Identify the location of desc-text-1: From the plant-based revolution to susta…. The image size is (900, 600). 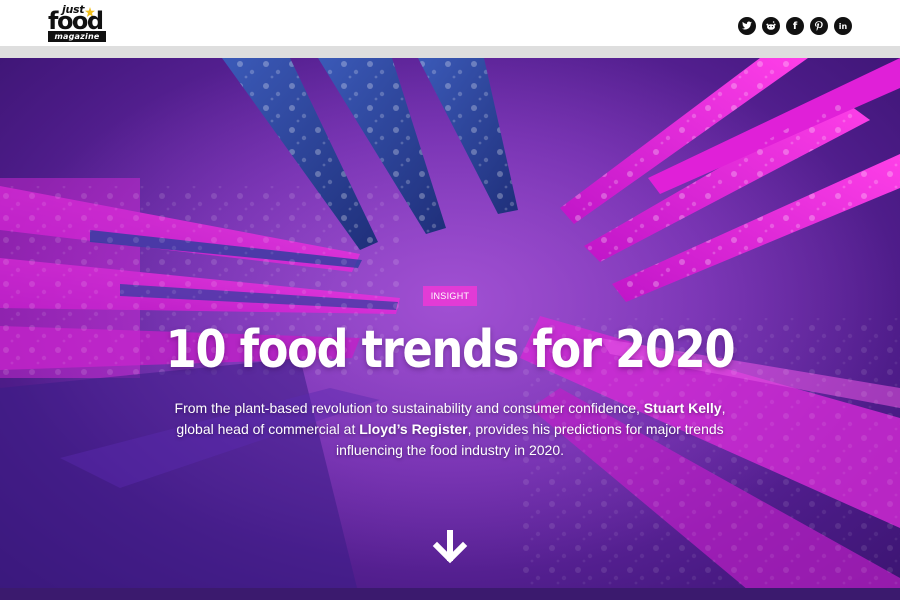
(409, 408).